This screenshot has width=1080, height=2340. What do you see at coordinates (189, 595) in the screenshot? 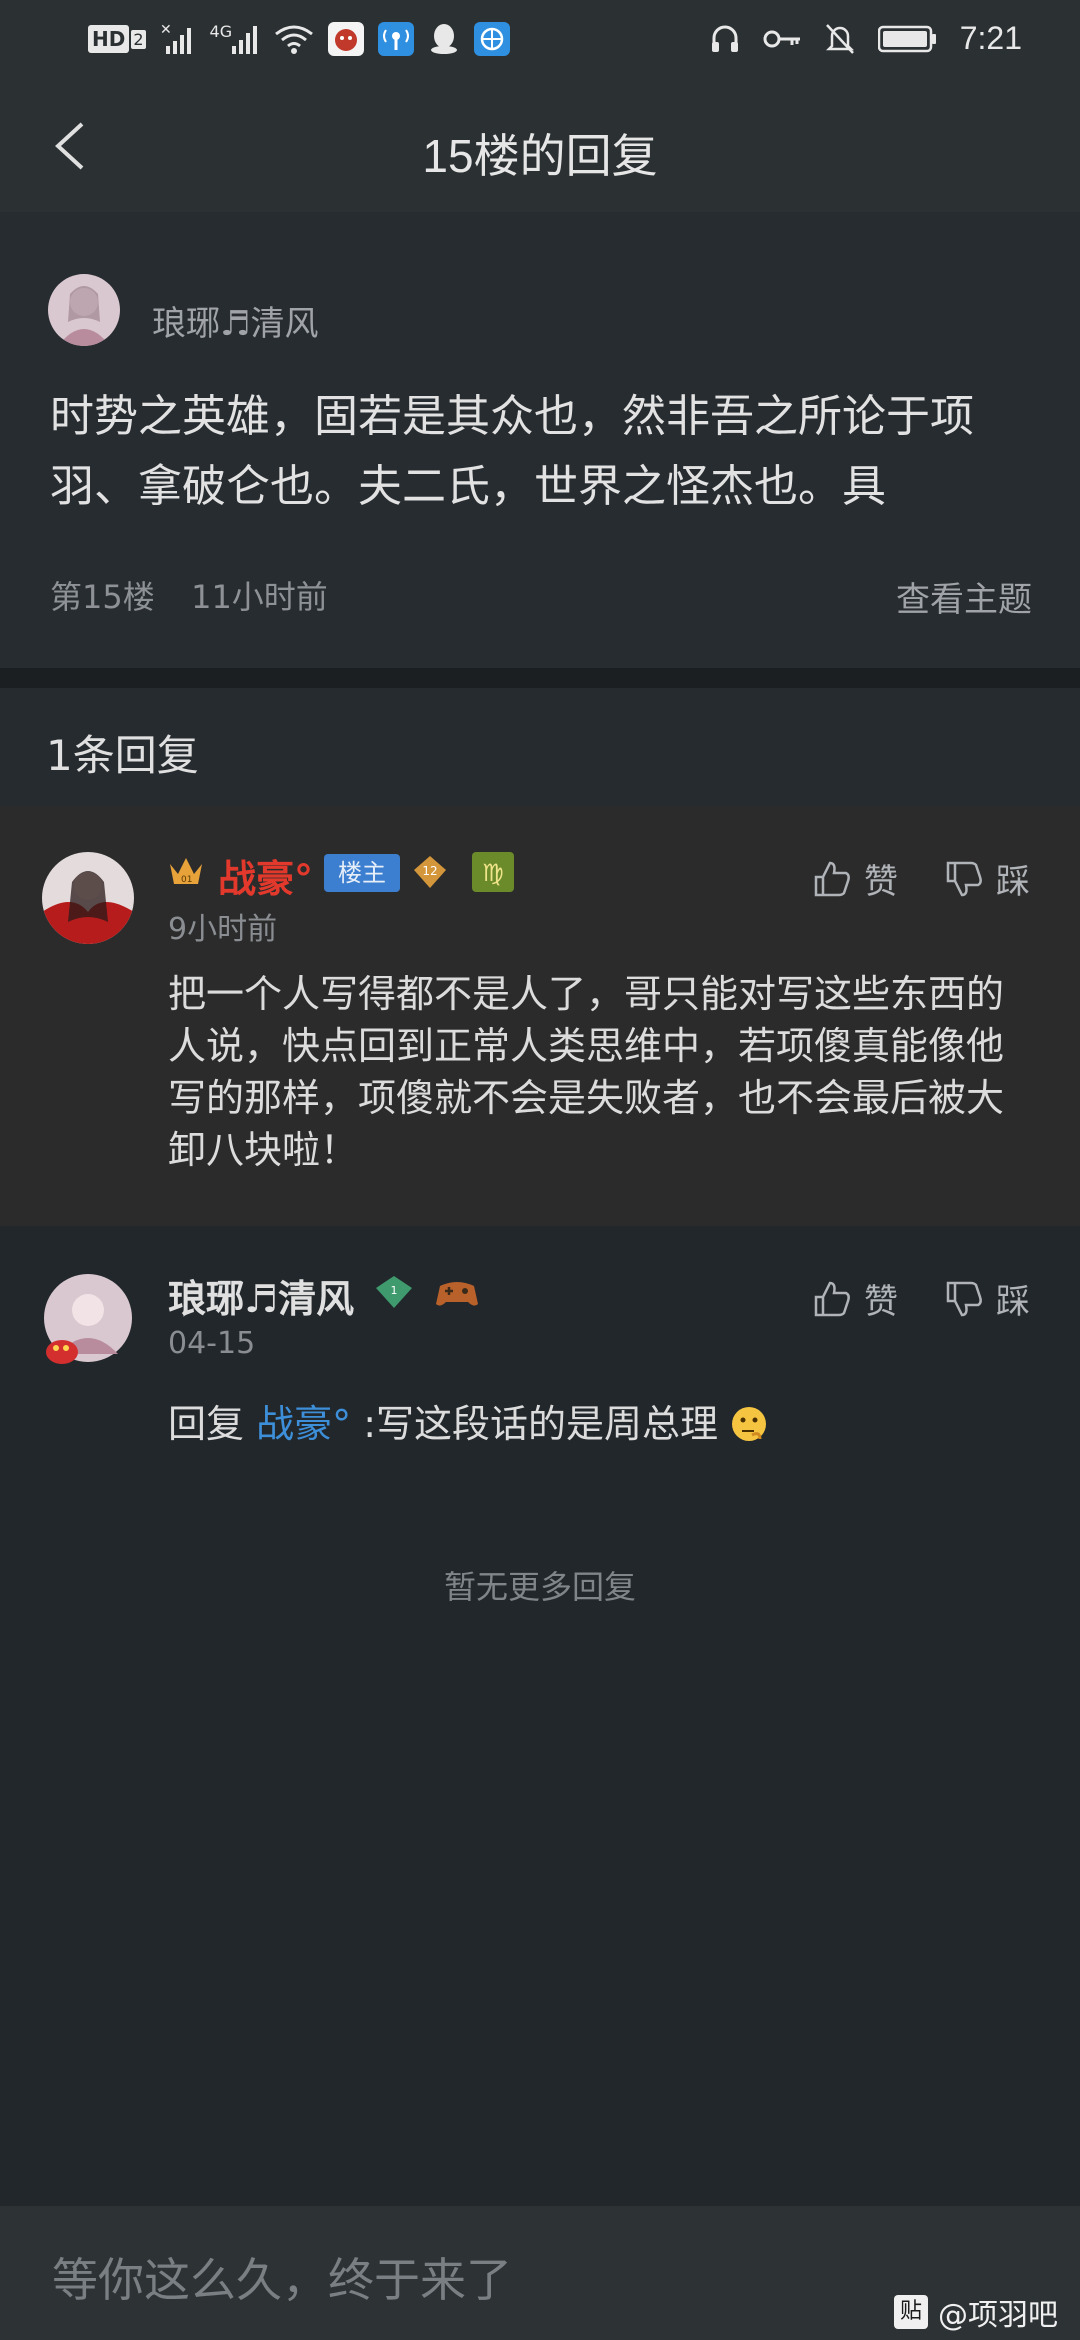
I see `post-meta: 第15楼 11小时前` at bounding box center [189, 595].